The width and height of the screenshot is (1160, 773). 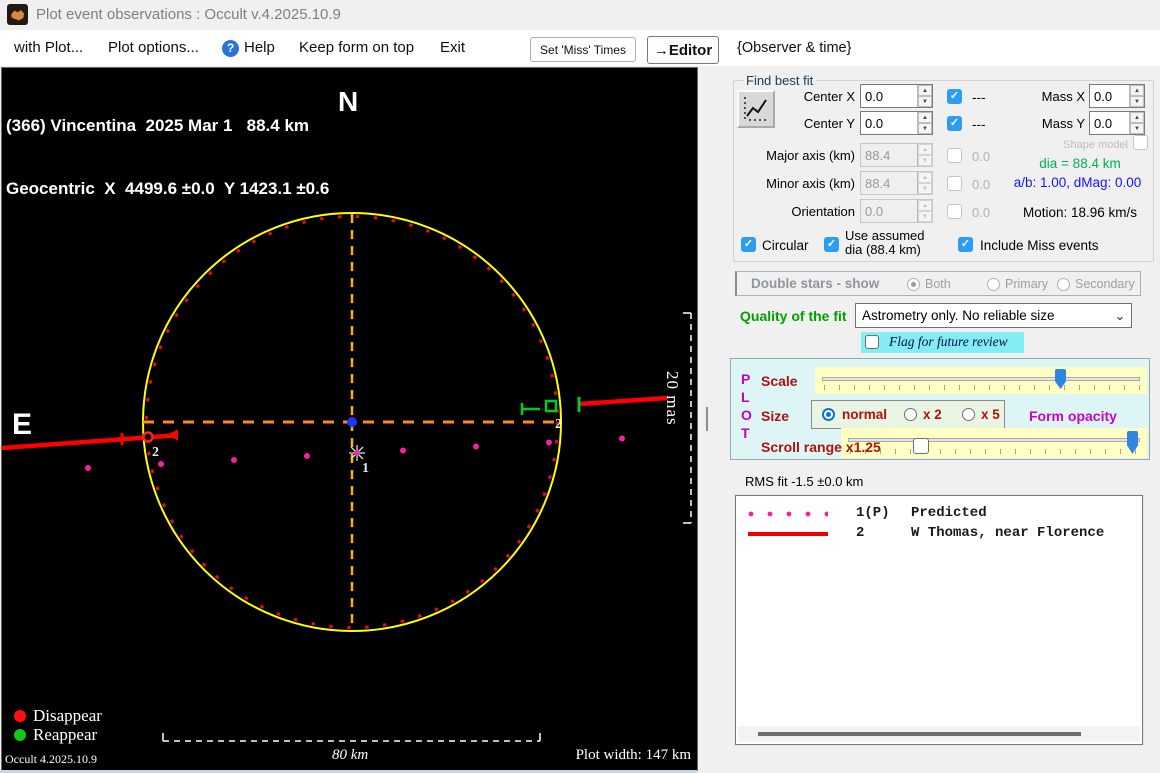 What do you see at coordinates (779, 381) in the screenshot?
I see `scale-label: Scale` at bounding box center [779, 381].